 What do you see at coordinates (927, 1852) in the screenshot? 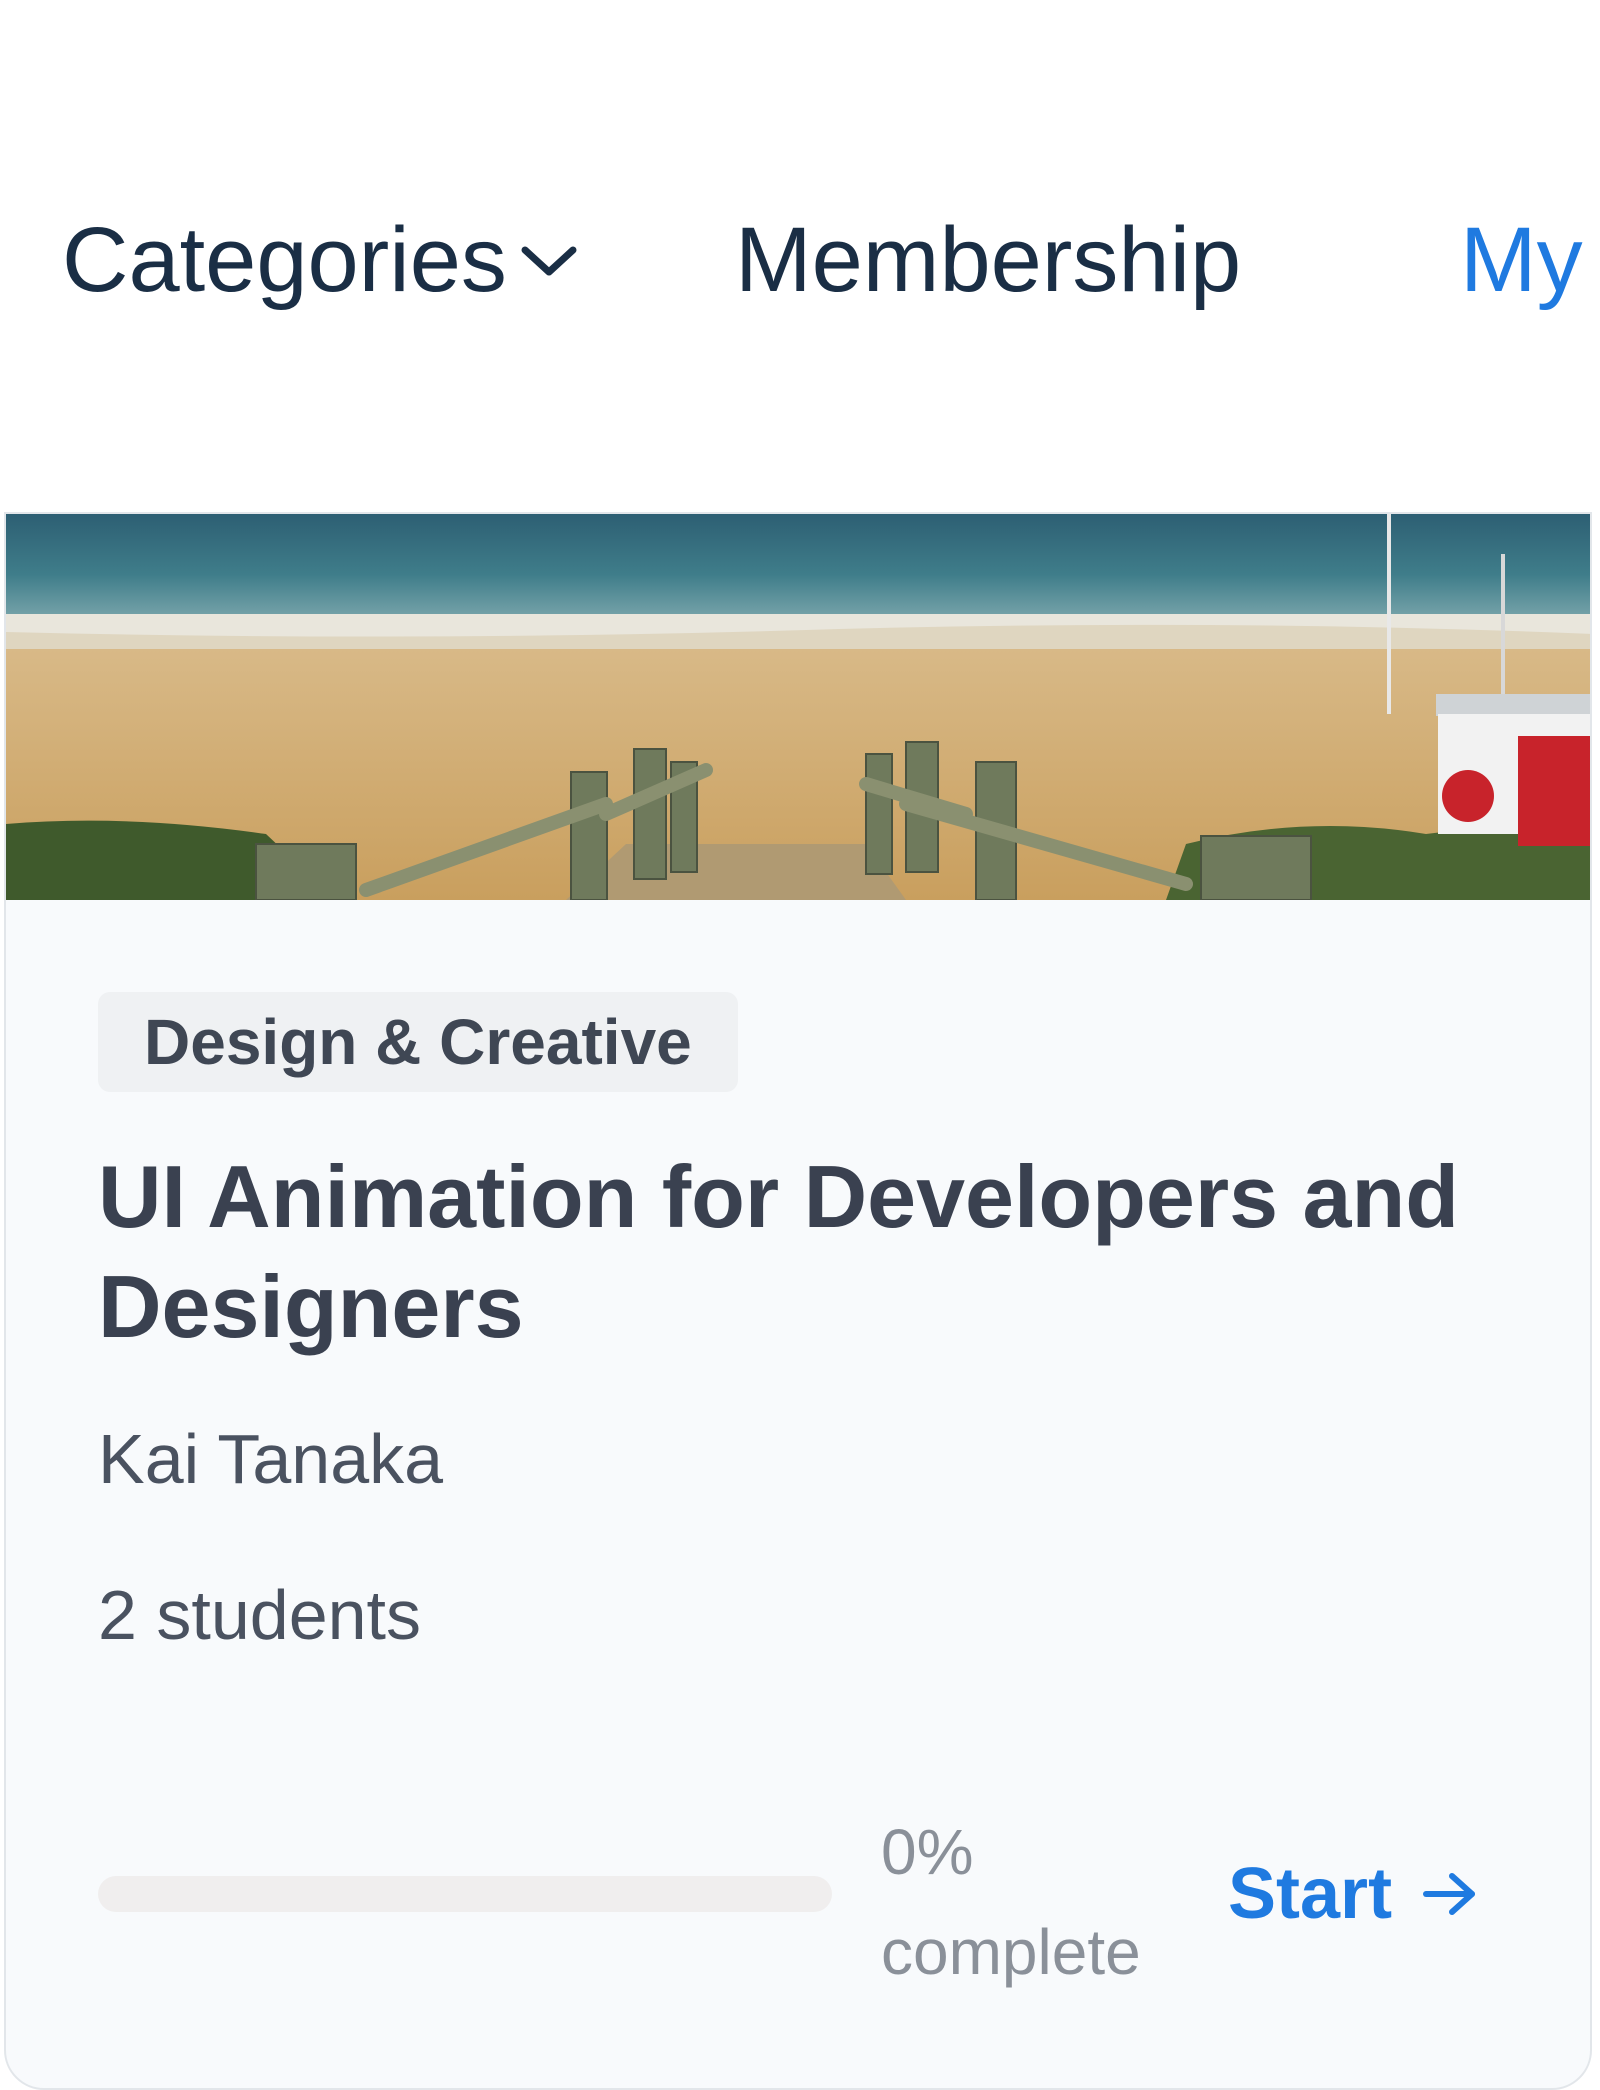
I see `progress-percent: 0%` at bounding box center [927, 1852].